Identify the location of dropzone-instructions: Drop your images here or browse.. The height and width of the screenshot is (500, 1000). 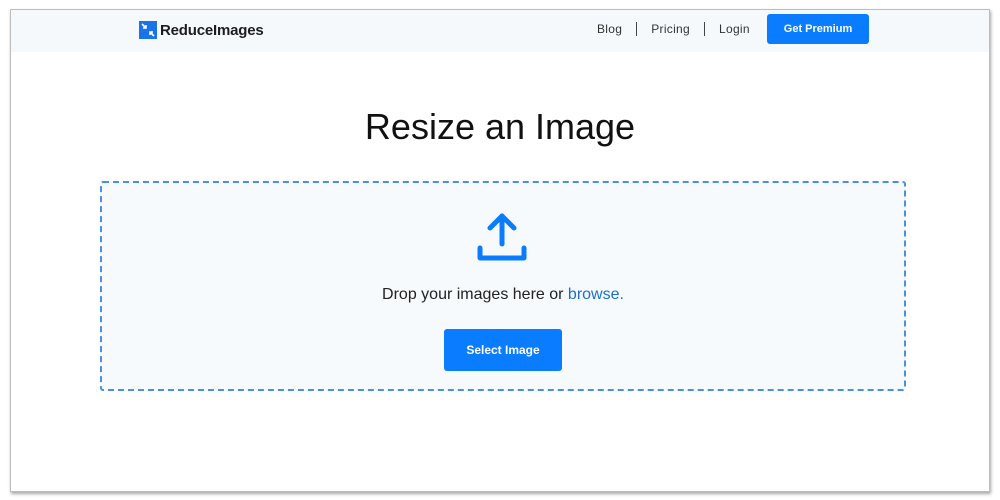
(503, 295).